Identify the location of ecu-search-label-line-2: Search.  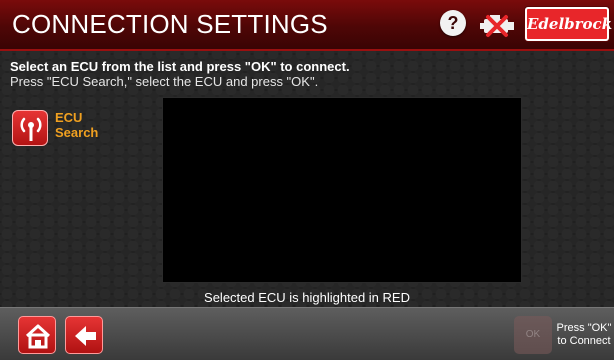
(77, 132).